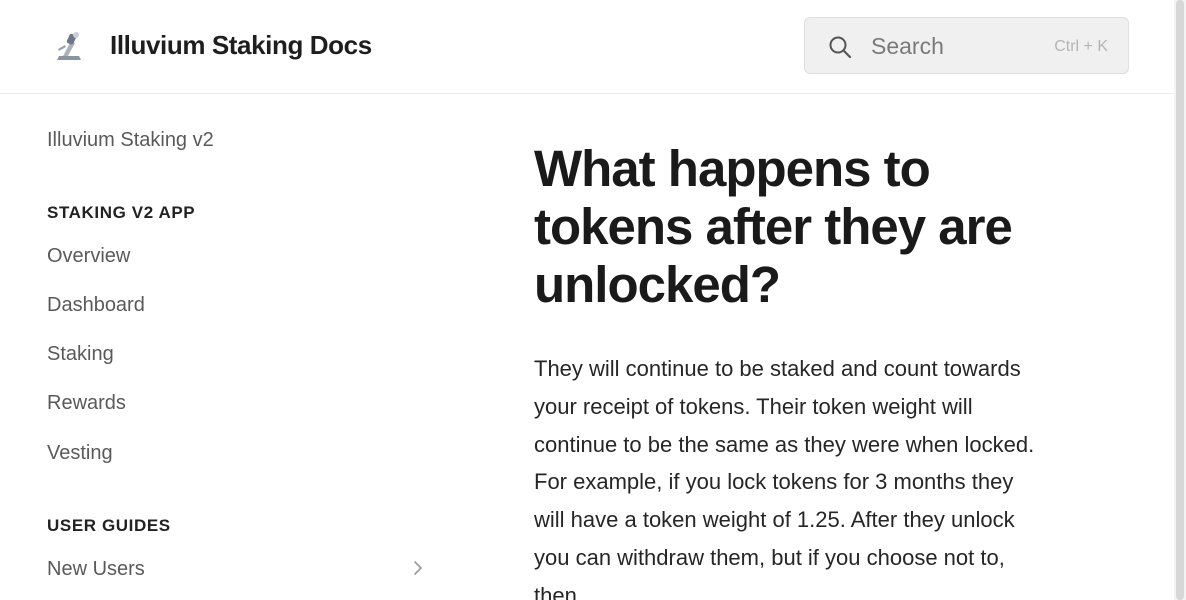 This screenshot has width=1186, height=600. Describe the element at coordinates (80, 453) in the screenshot. I see `sidebar-item-vesting: Vesting` at that location.